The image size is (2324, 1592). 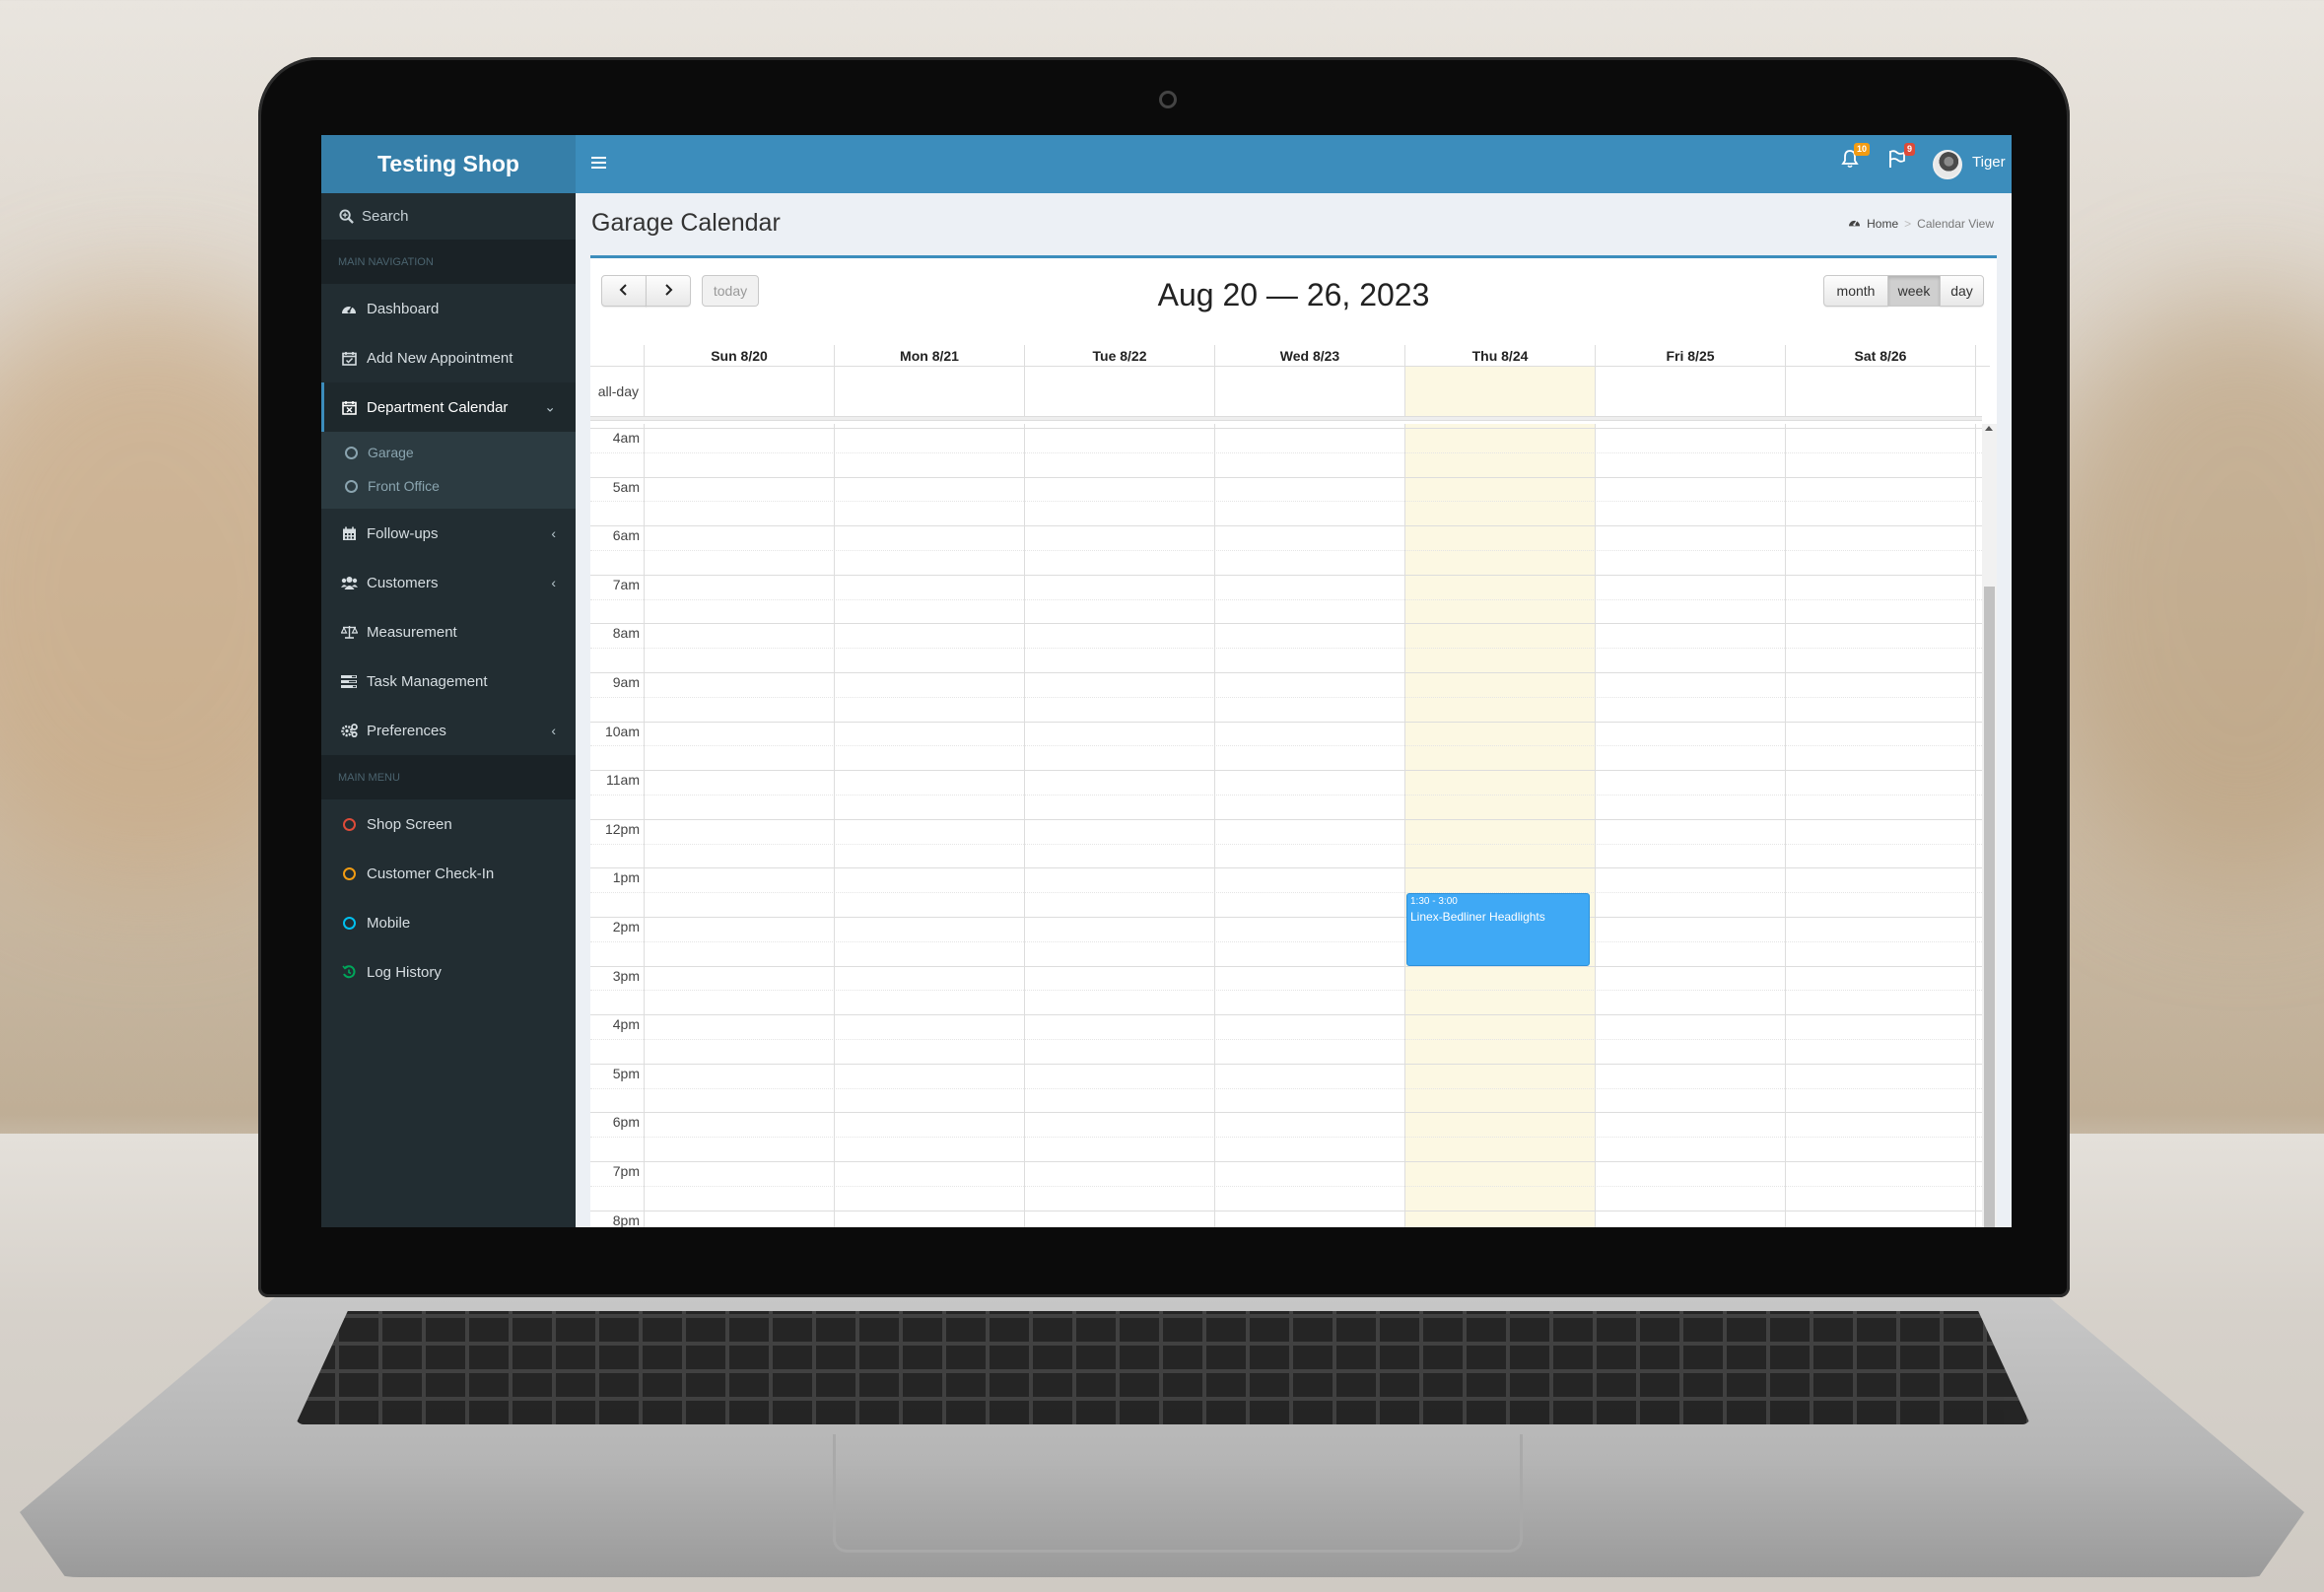 What do you see at coordinates (449, 972) in the screenshot?
I see `sidebar-item-log-history: Log History` at bounding box center [449, 972].